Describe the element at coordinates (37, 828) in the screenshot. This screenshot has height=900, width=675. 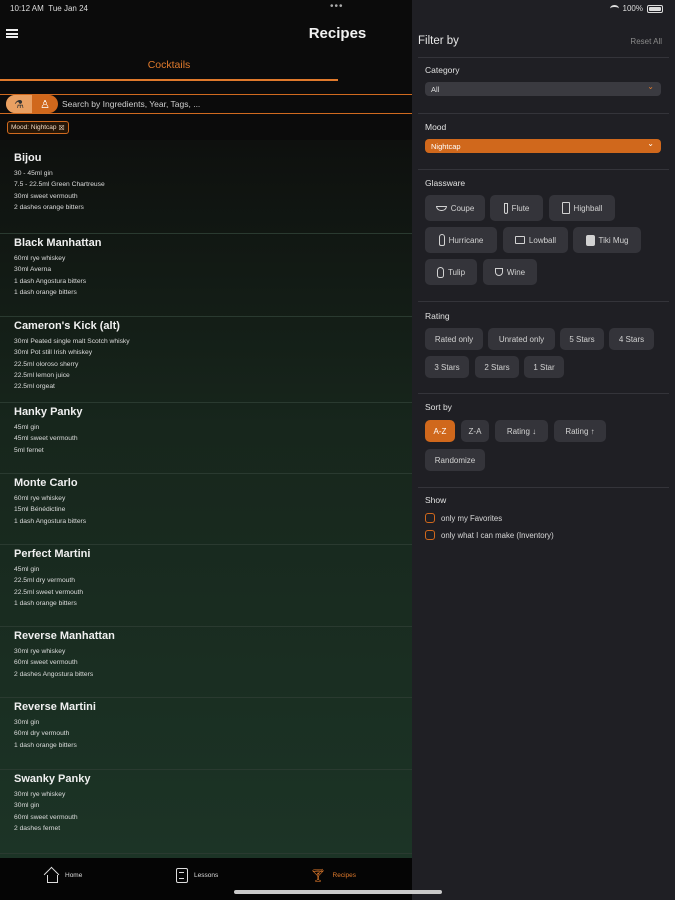
I see `recipe-ingredient: 2 dashes fernet` at that location.